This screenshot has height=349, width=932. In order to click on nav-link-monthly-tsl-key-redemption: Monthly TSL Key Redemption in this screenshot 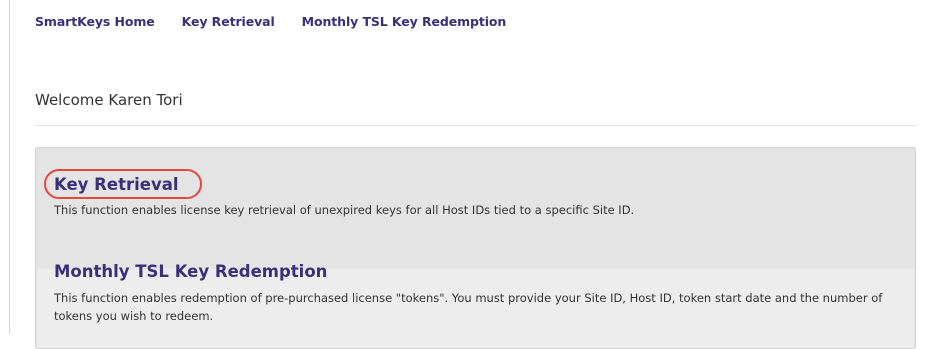, I will do `click(404, 21)`.